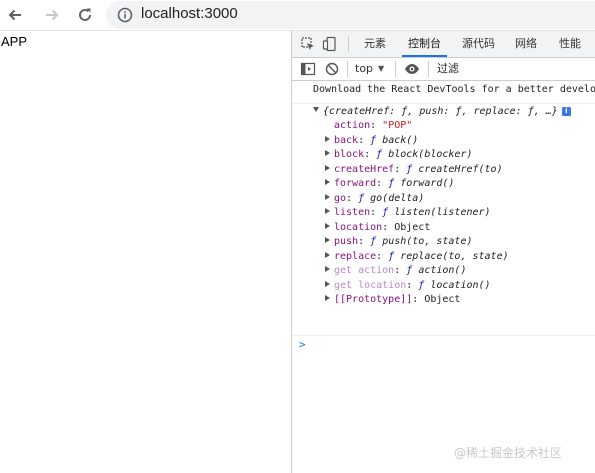  I want to click on watermark: @稀土掘金技术社区, so click(508, 453).